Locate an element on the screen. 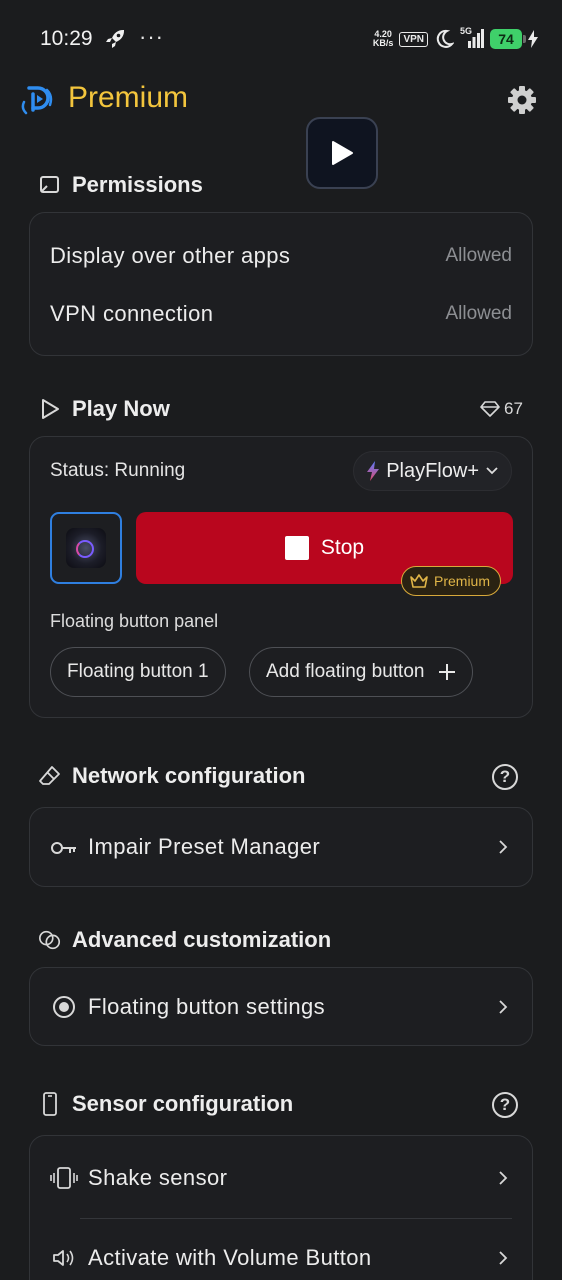 This screenshot has height=1280, width=562. floating-play-button is located at coordinates (342, 153).